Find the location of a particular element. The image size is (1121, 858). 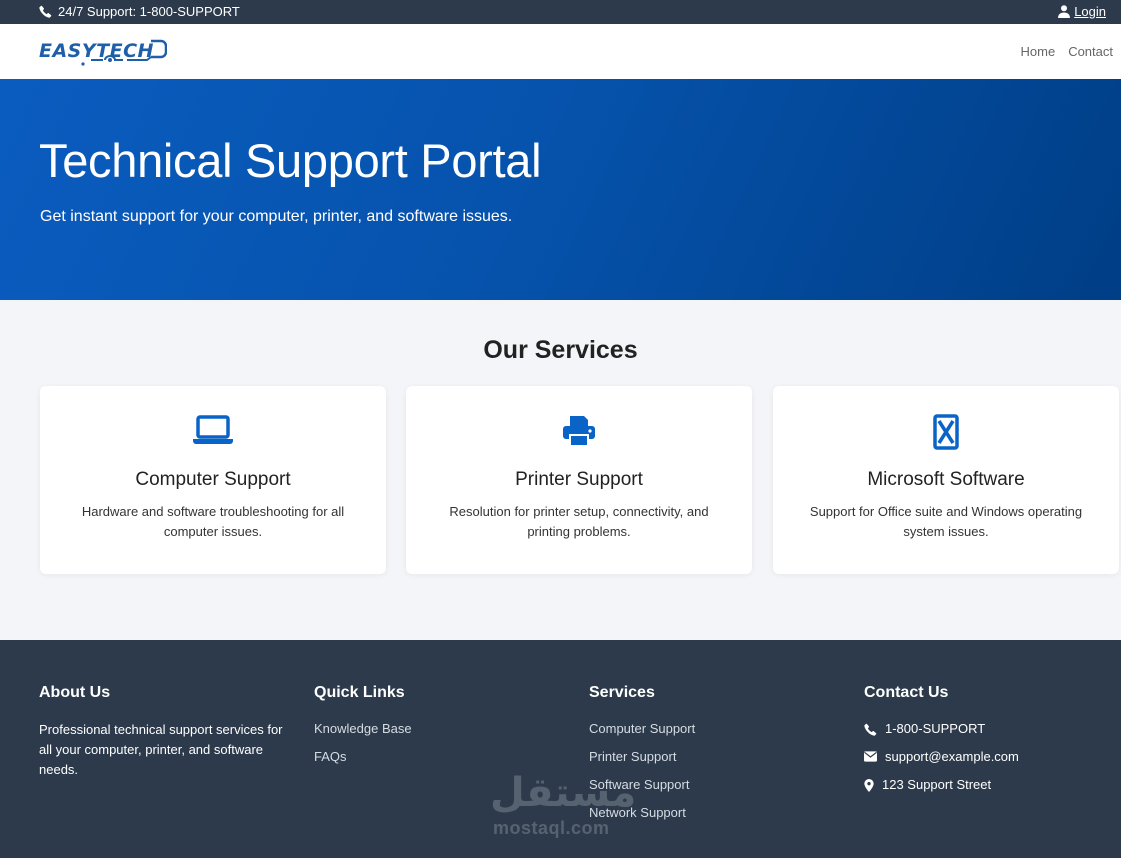

footer-services-title: Services is located at coordinates (622, 692).